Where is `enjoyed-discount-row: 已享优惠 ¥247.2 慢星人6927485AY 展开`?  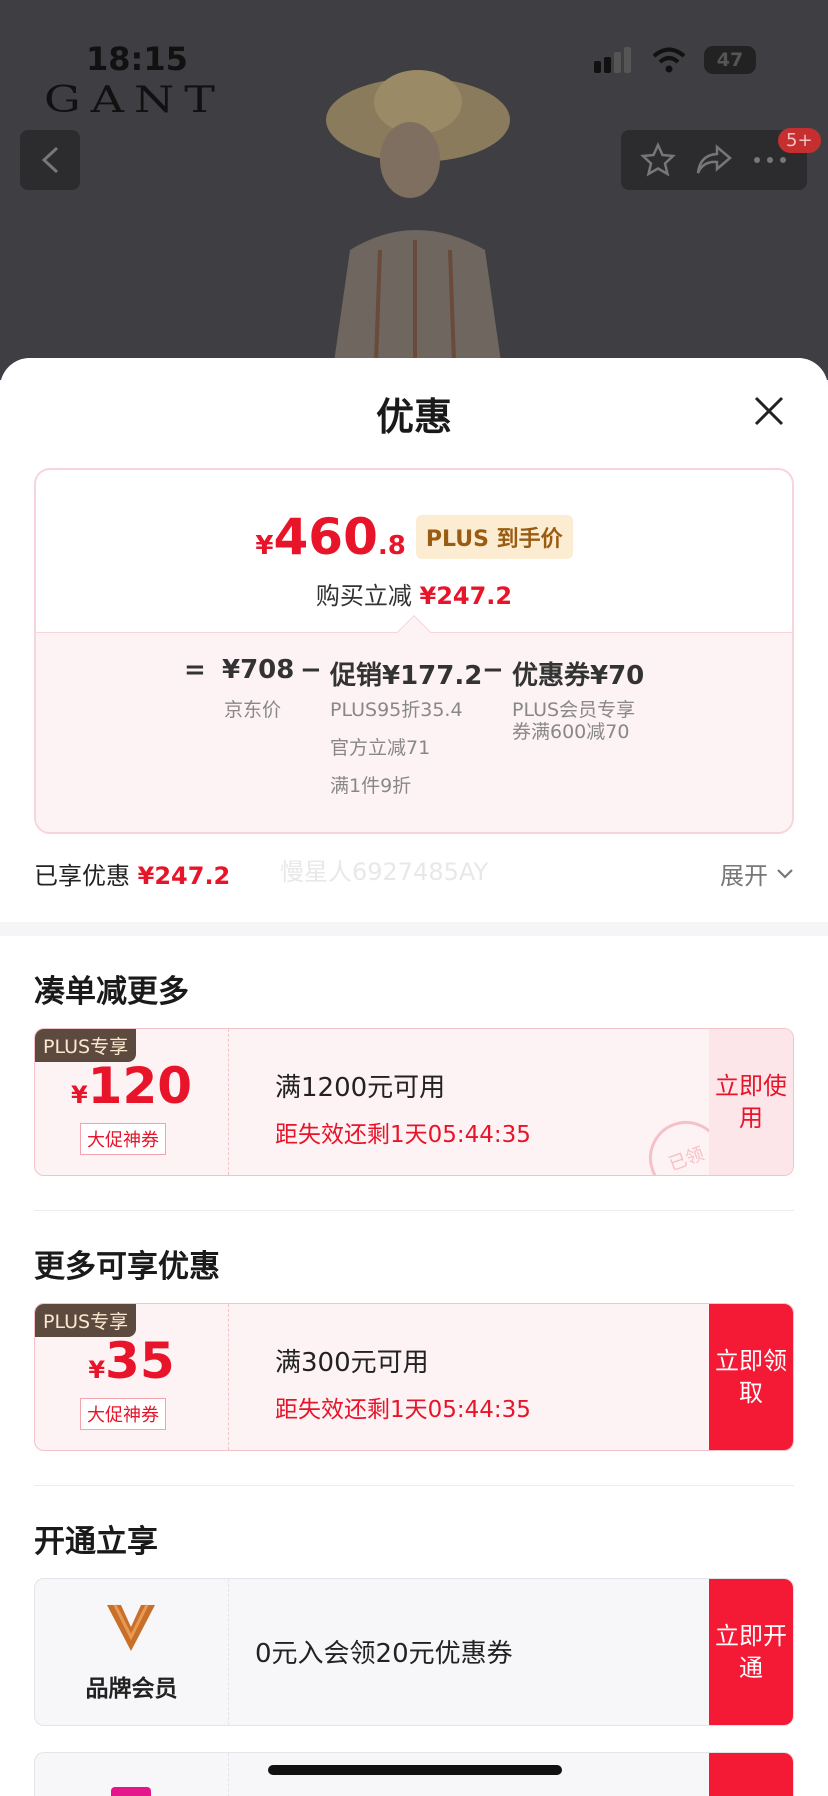 enjoyed-discount-row: 已享优惠 ¥247.2 慢星人6927485AY 展开 is located at coordinates (414, 873).